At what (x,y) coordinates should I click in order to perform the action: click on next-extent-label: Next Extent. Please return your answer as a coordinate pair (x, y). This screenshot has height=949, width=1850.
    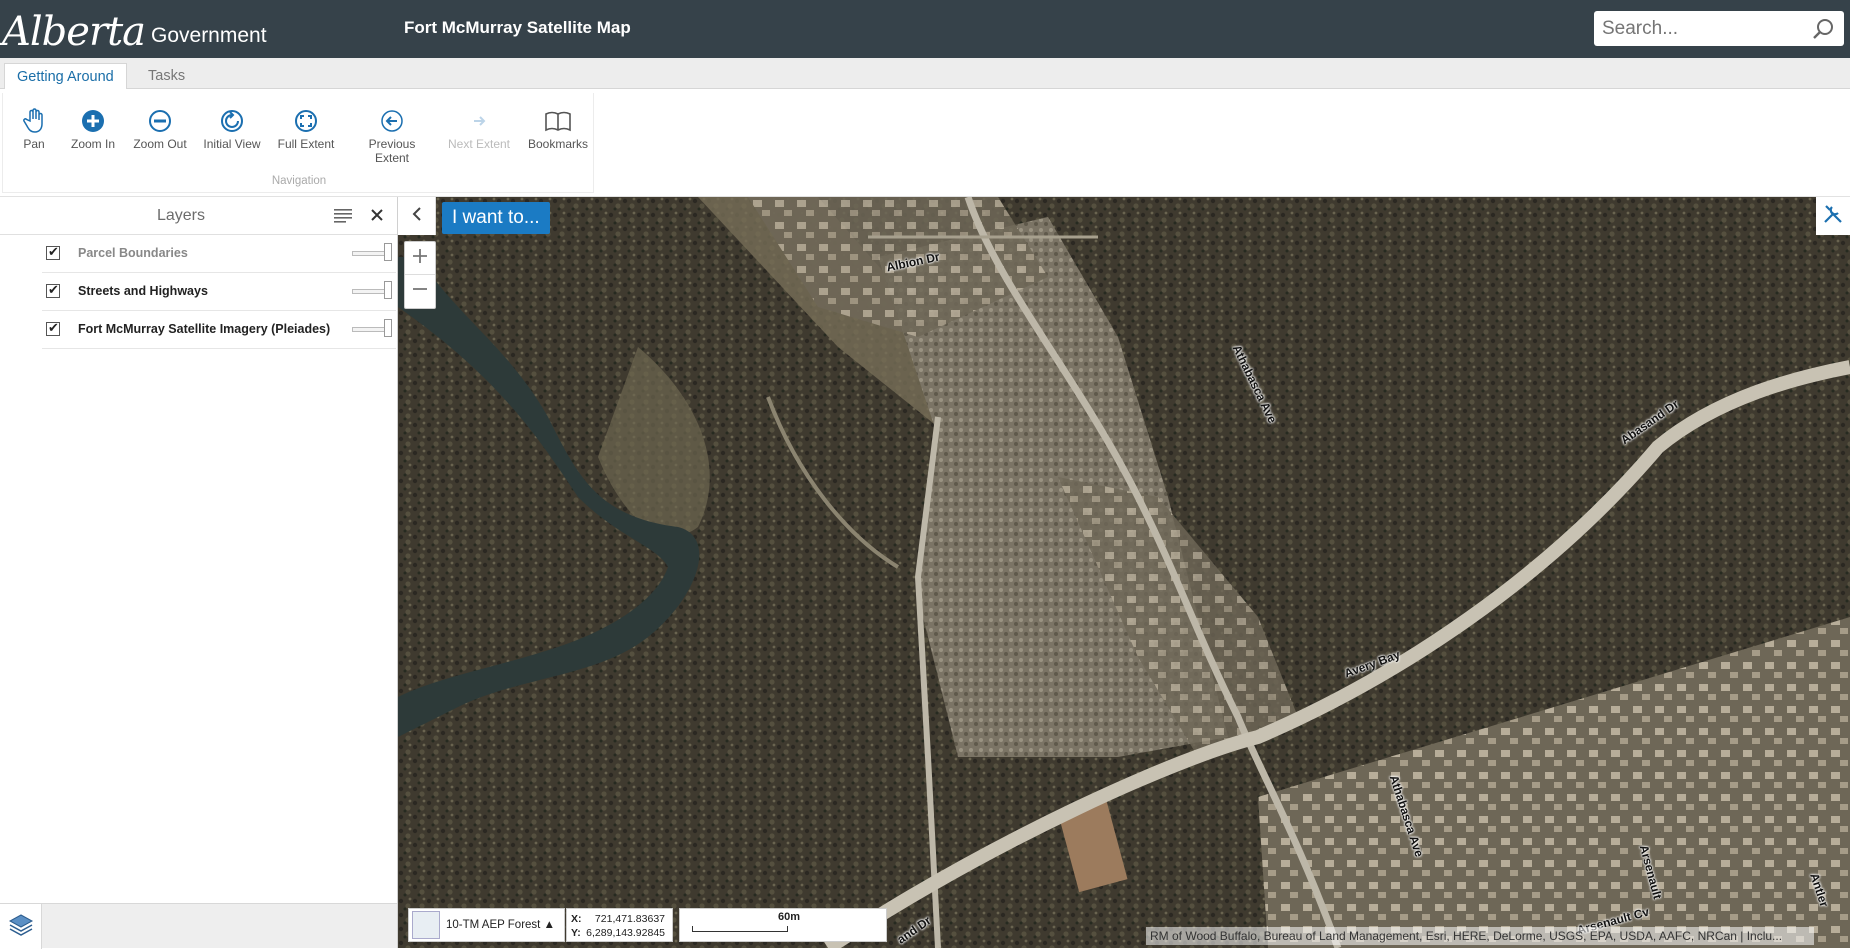
    Looking at the image, I should click on (479, 144).